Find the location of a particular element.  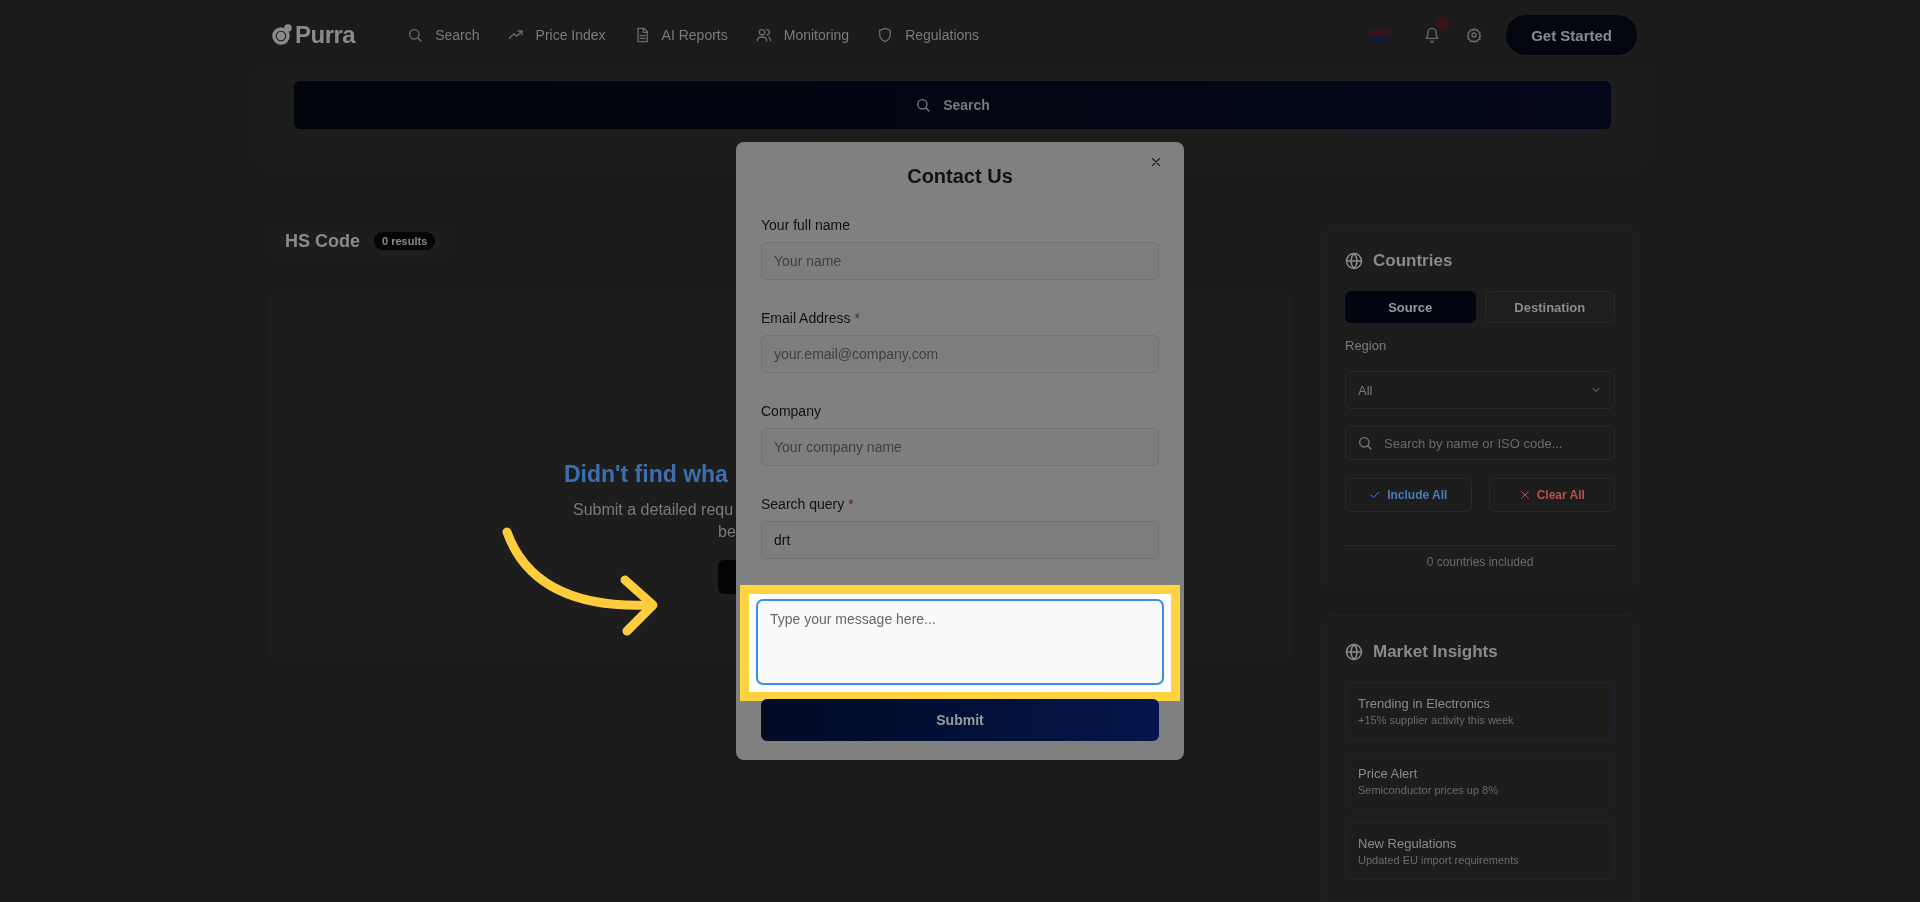

field-label: Search query * is located at coordinates (808, 504).